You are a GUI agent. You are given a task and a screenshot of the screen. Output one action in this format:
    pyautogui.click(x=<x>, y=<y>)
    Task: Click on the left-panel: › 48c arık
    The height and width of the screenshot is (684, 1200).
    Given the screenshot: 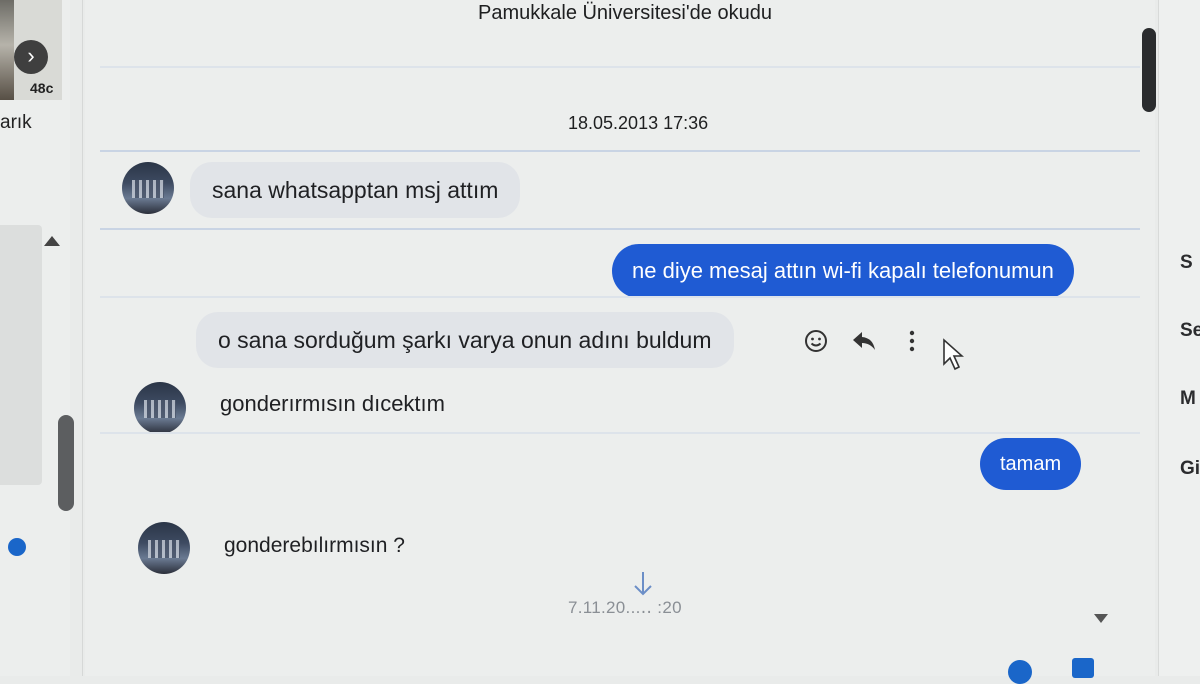 What is the action you would take?
    pyautogui.click(x=37, y=338)
    